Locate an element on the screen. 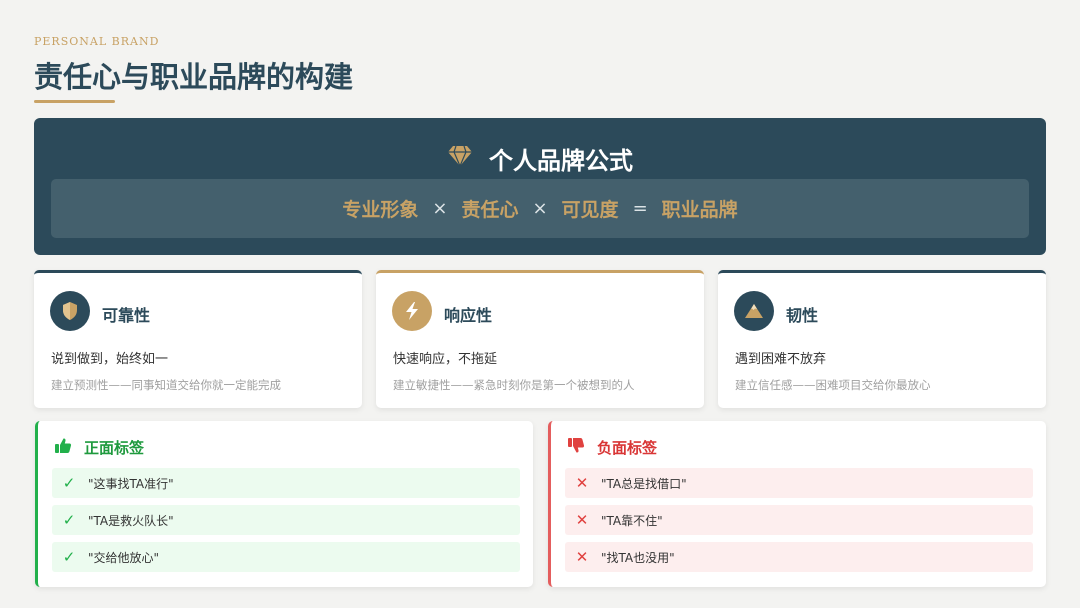 Image resolution: width=1080 pixels, height=608 pixels. trait-desc: 建立敏捷性——紧急时刻你是第一个被想到的人 is located at coordinates (514, 385).